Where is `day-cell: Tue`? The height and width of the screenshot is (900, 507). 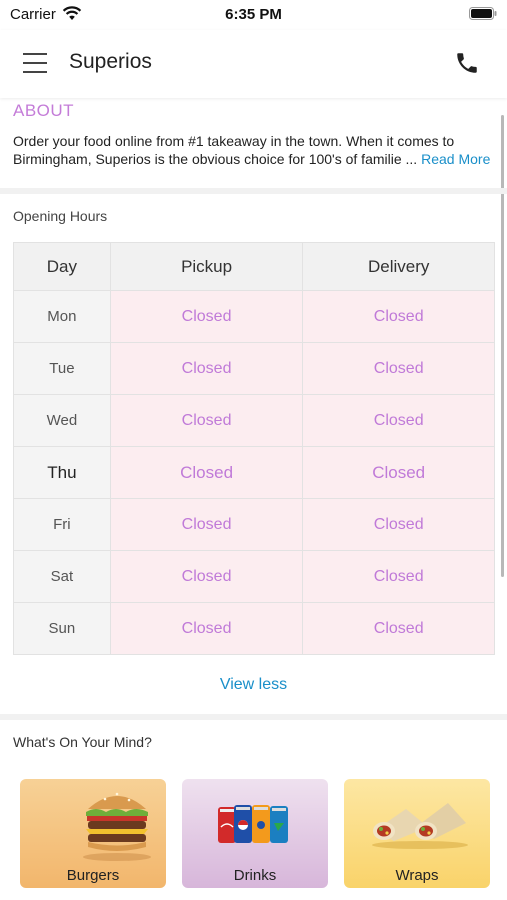
day-cell: Tue is located at coordinates (62, 368).